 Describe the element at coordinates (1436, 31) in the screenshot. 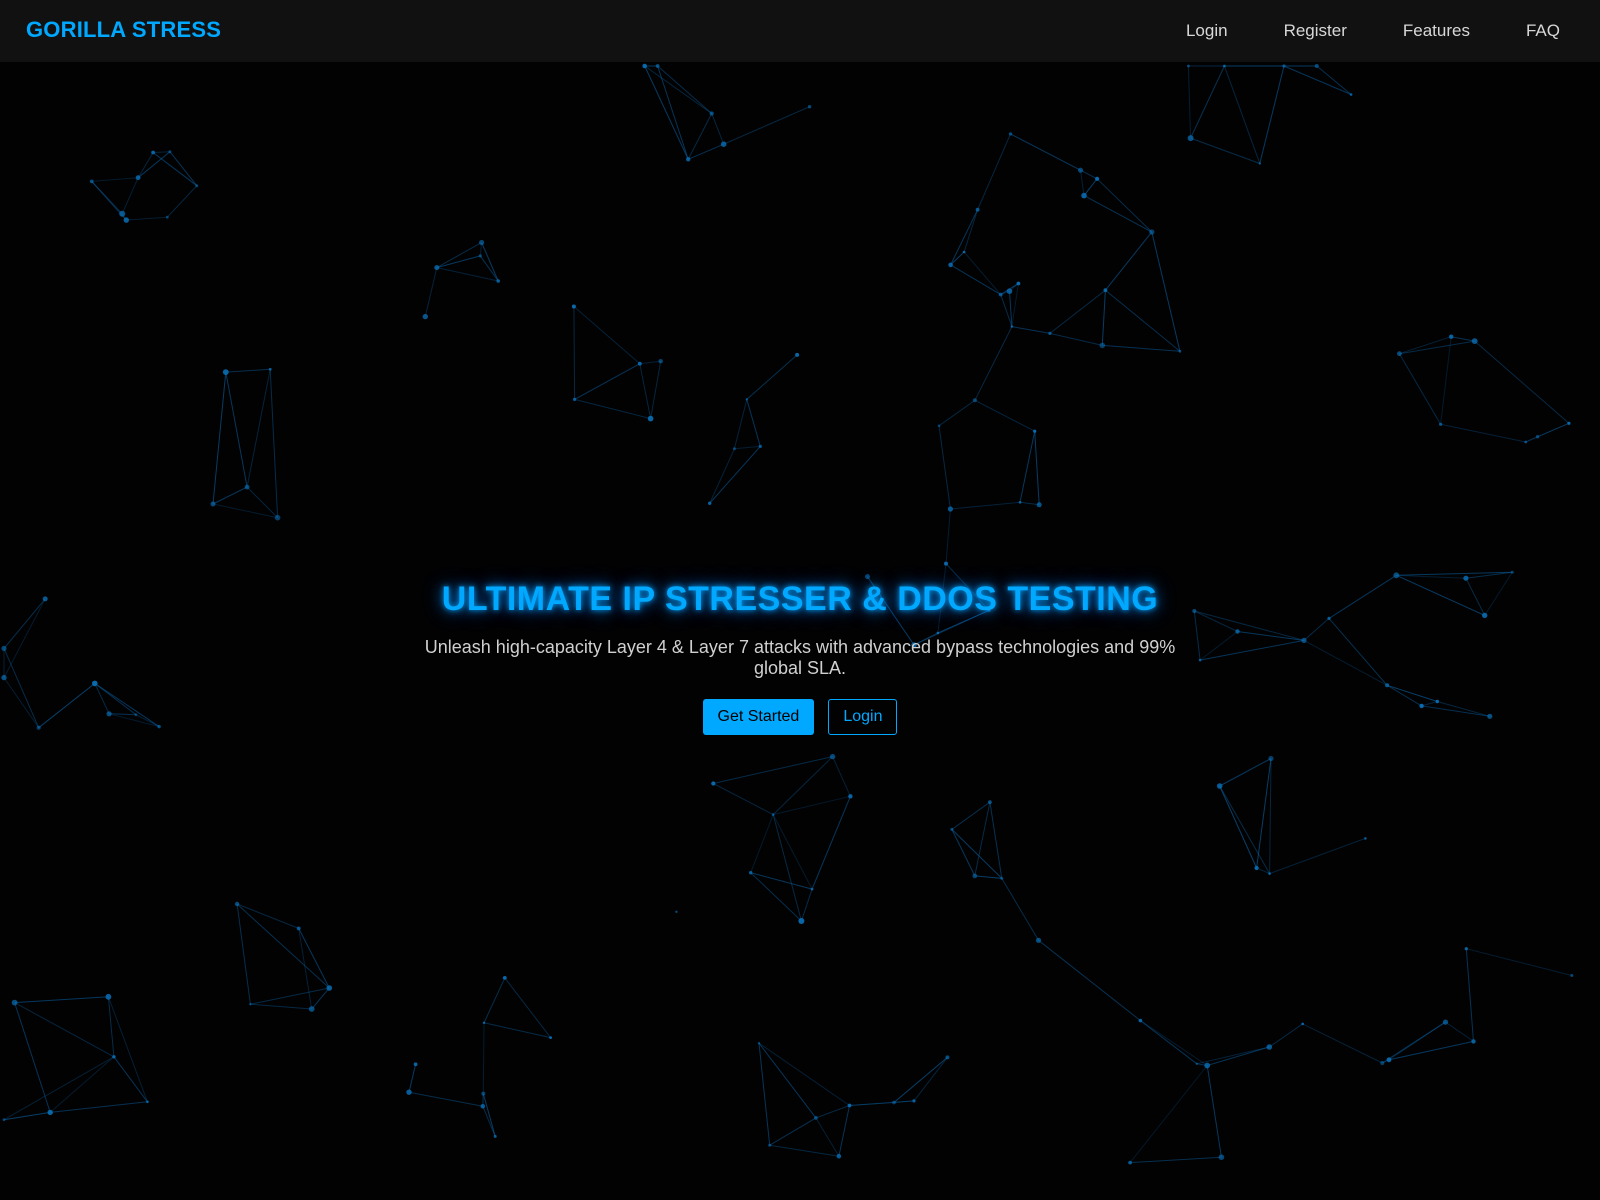

I see `nav-link-features: Features` at that location.